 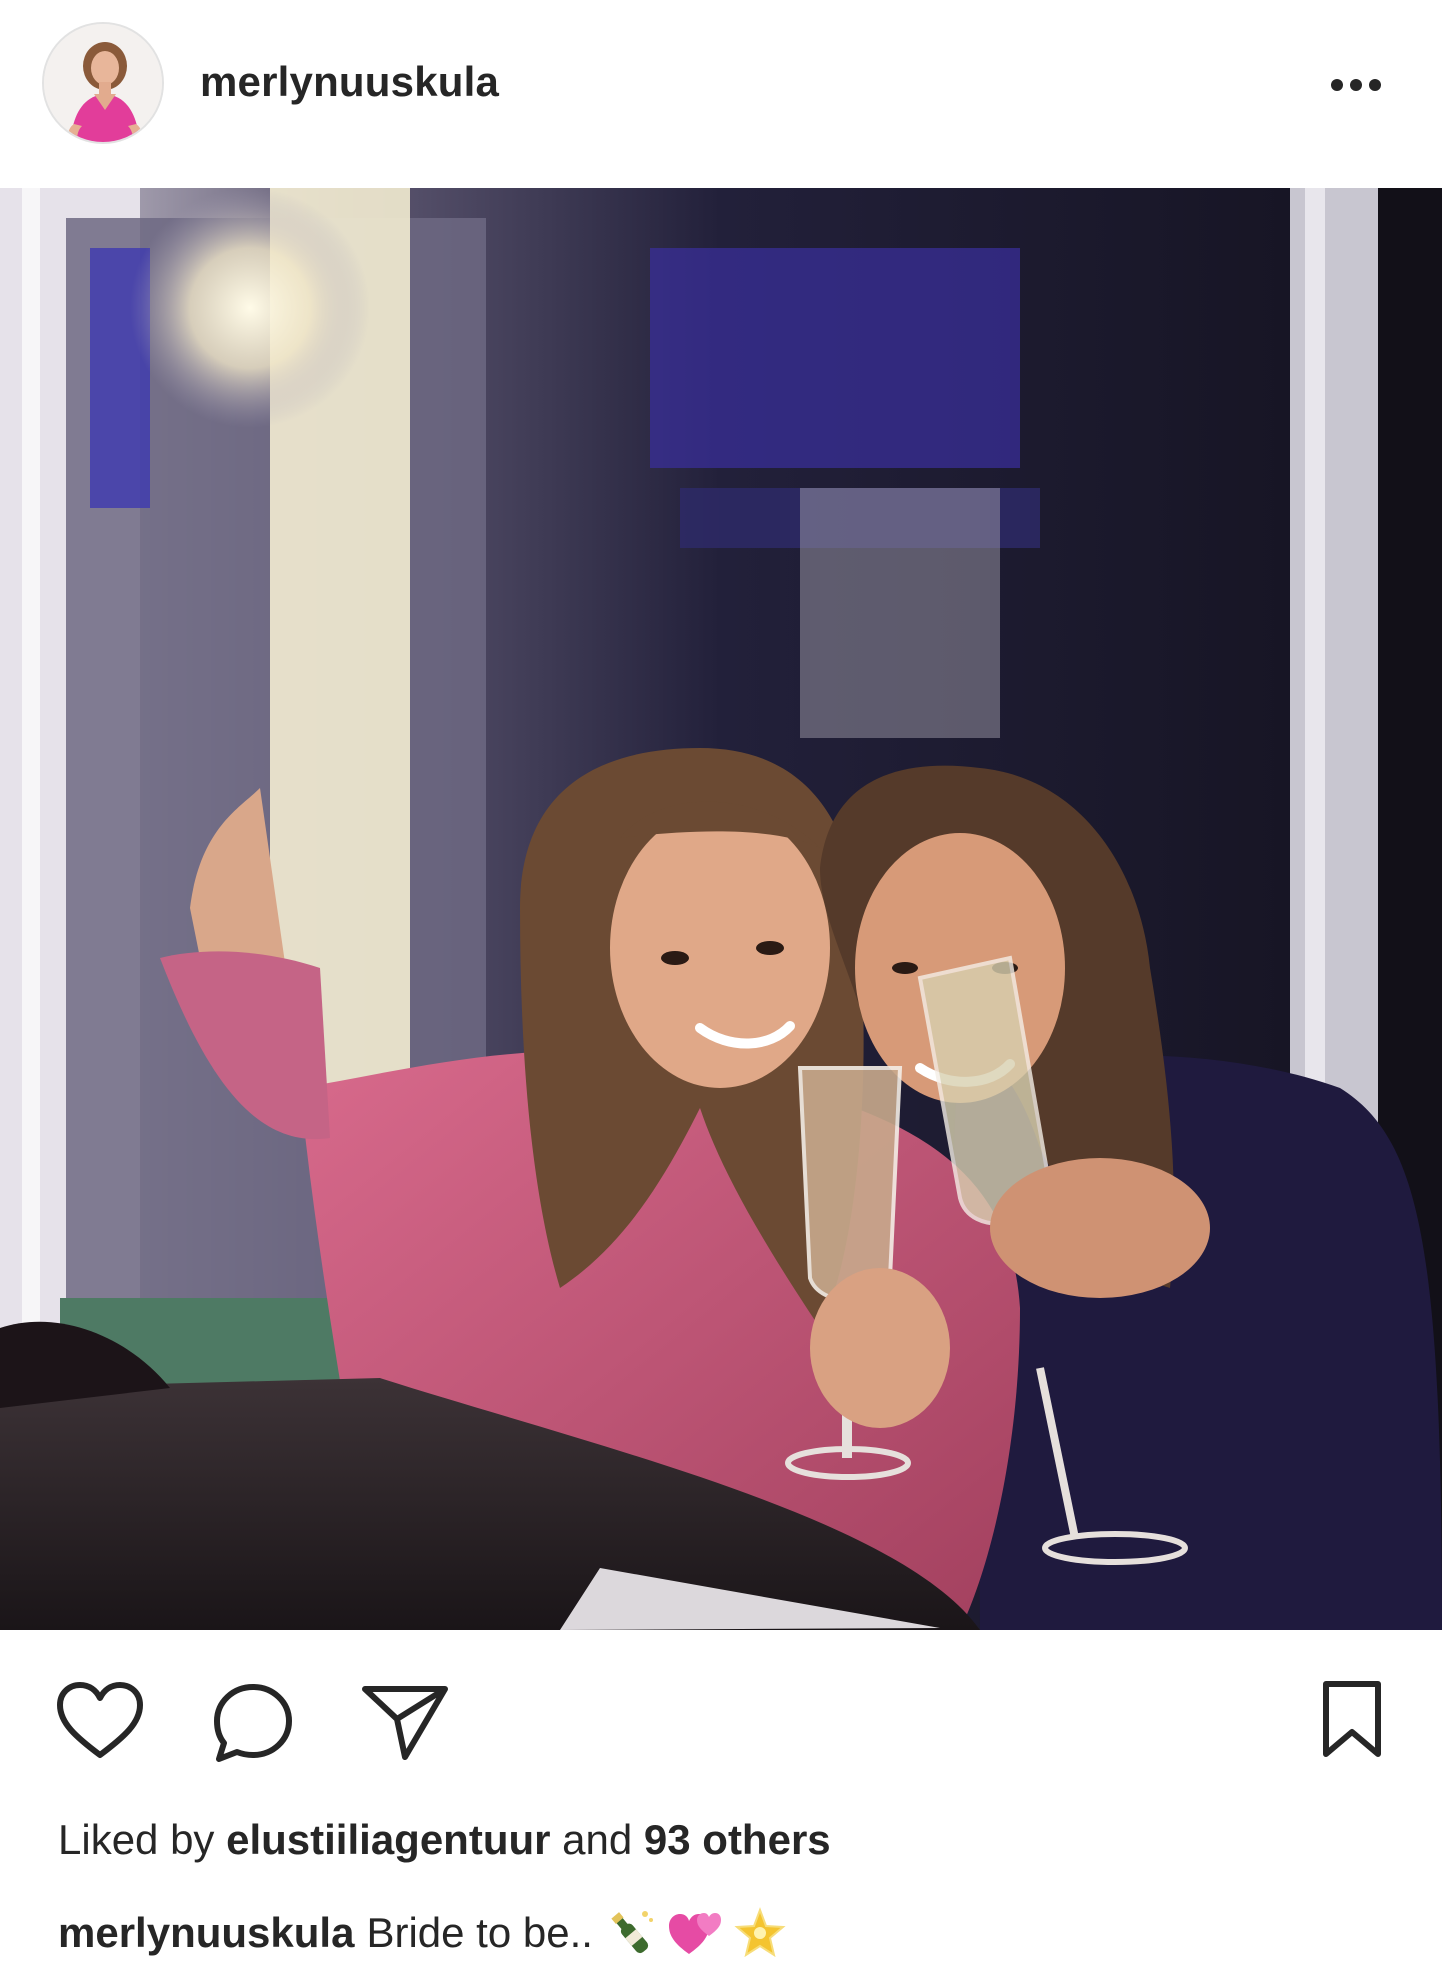 I want to click on like-button, so click(x=100, y=1721).